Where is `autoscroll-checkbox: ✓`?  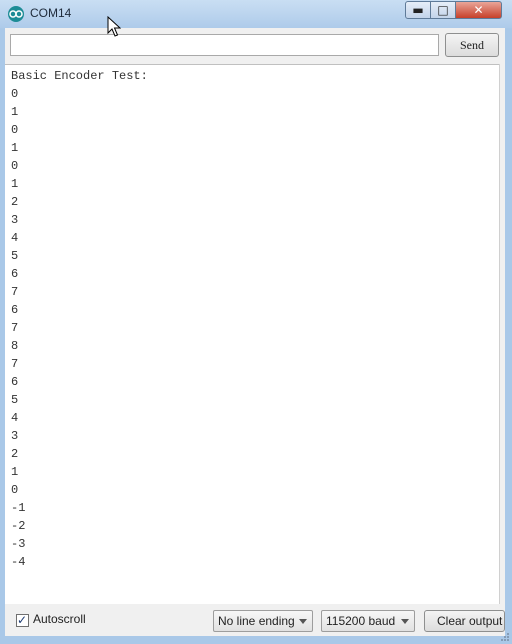 autoscroll-checkbox: ✓ is located at coordinates (22, 620).